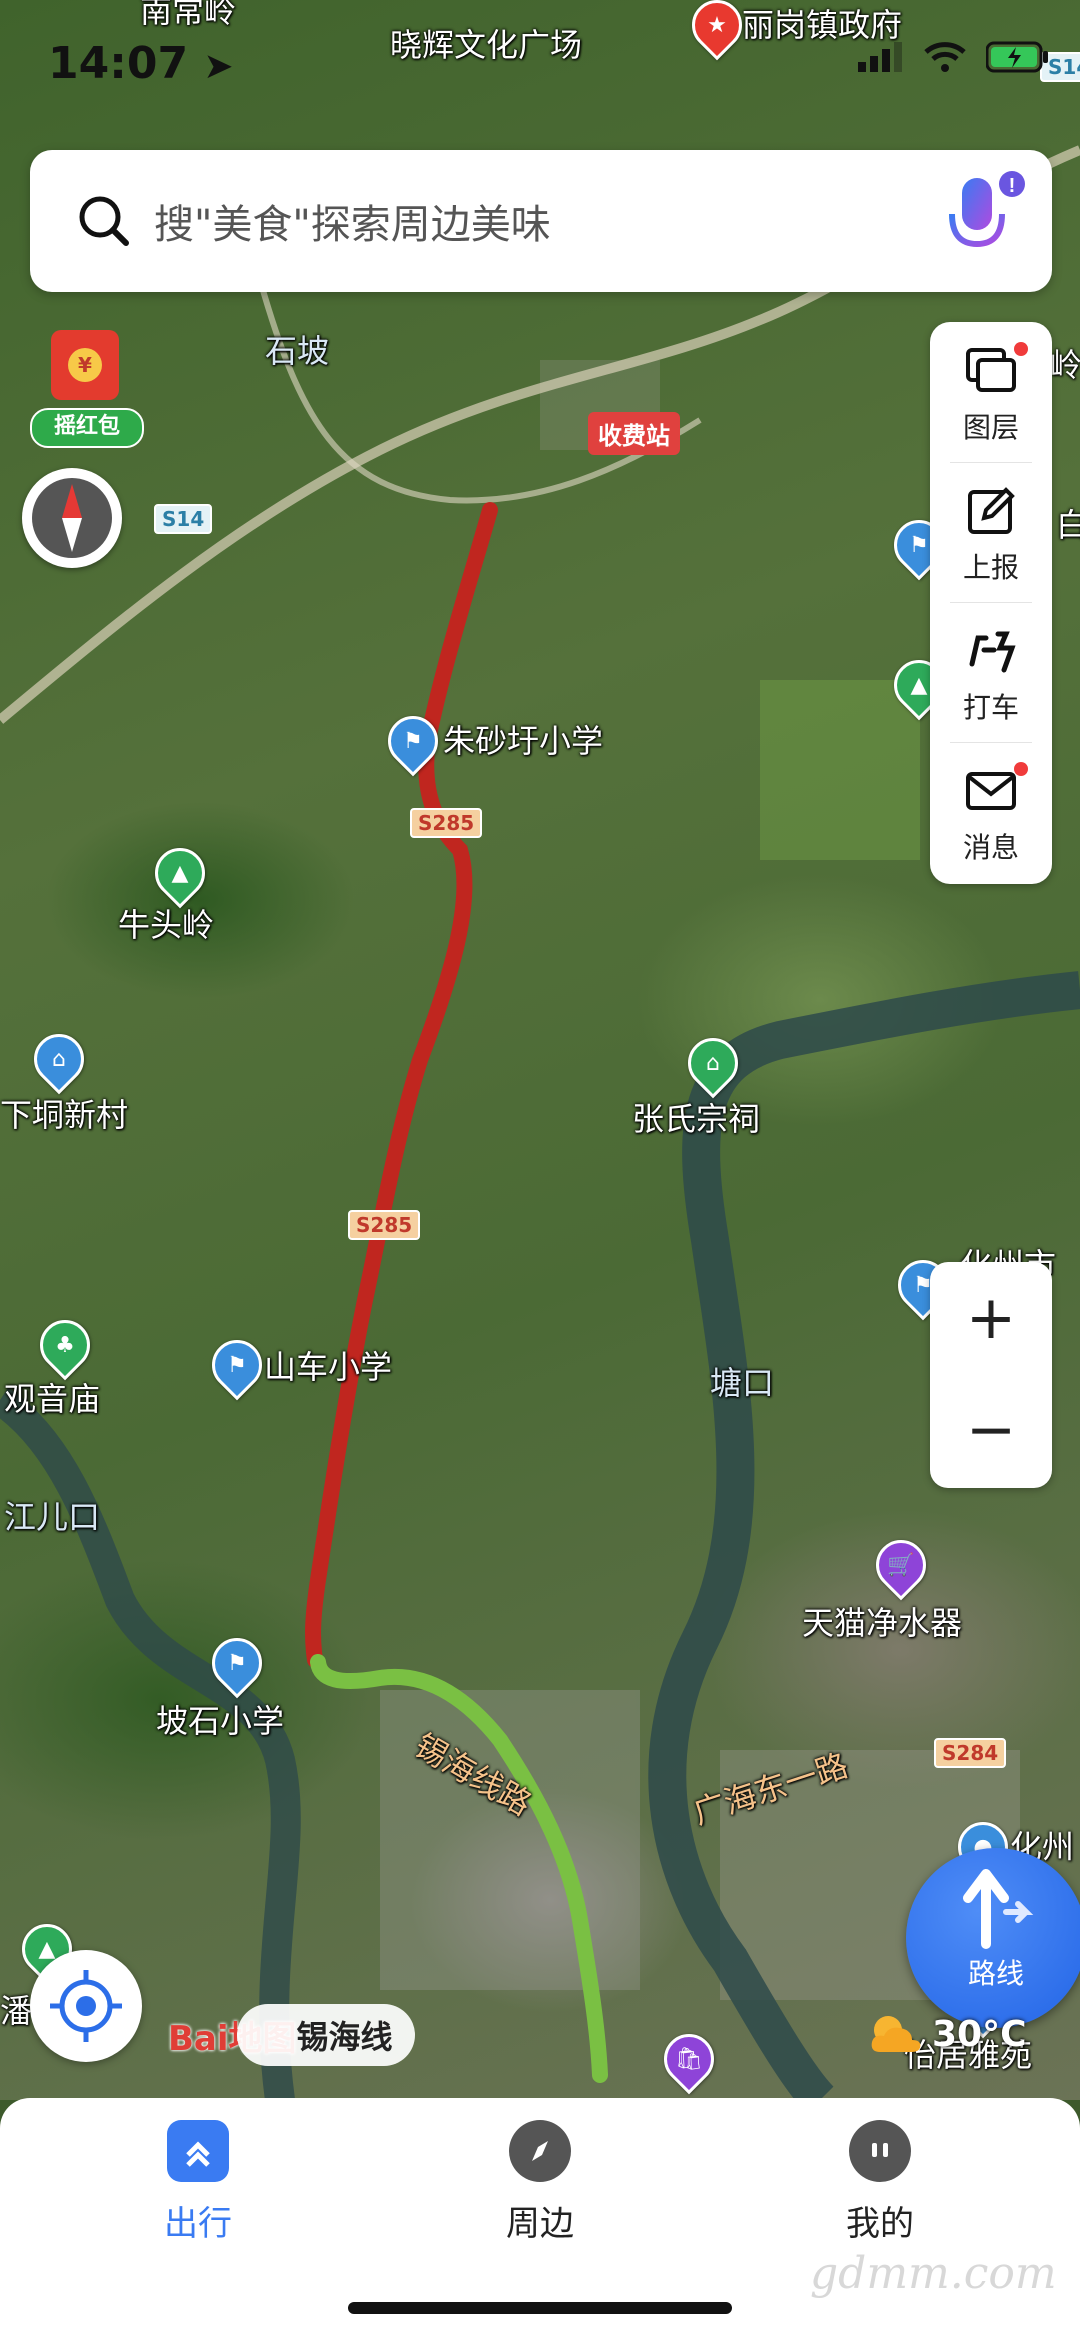  I want to click on compass-button, so click(72, 518).